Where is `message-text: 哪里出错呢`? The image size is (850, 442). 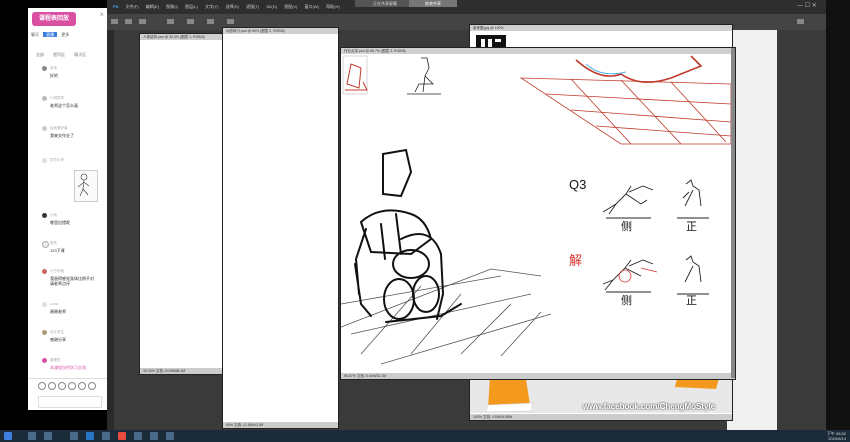
message-text: 哪里出错呢 is located at coordinates (60, 222).